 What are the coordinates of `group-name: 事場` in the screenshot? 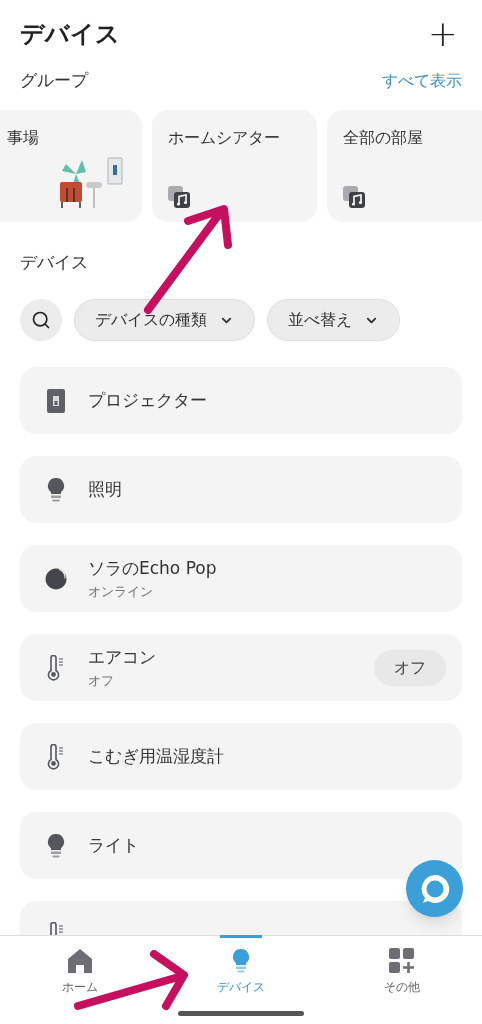 It's located at (23, 137).